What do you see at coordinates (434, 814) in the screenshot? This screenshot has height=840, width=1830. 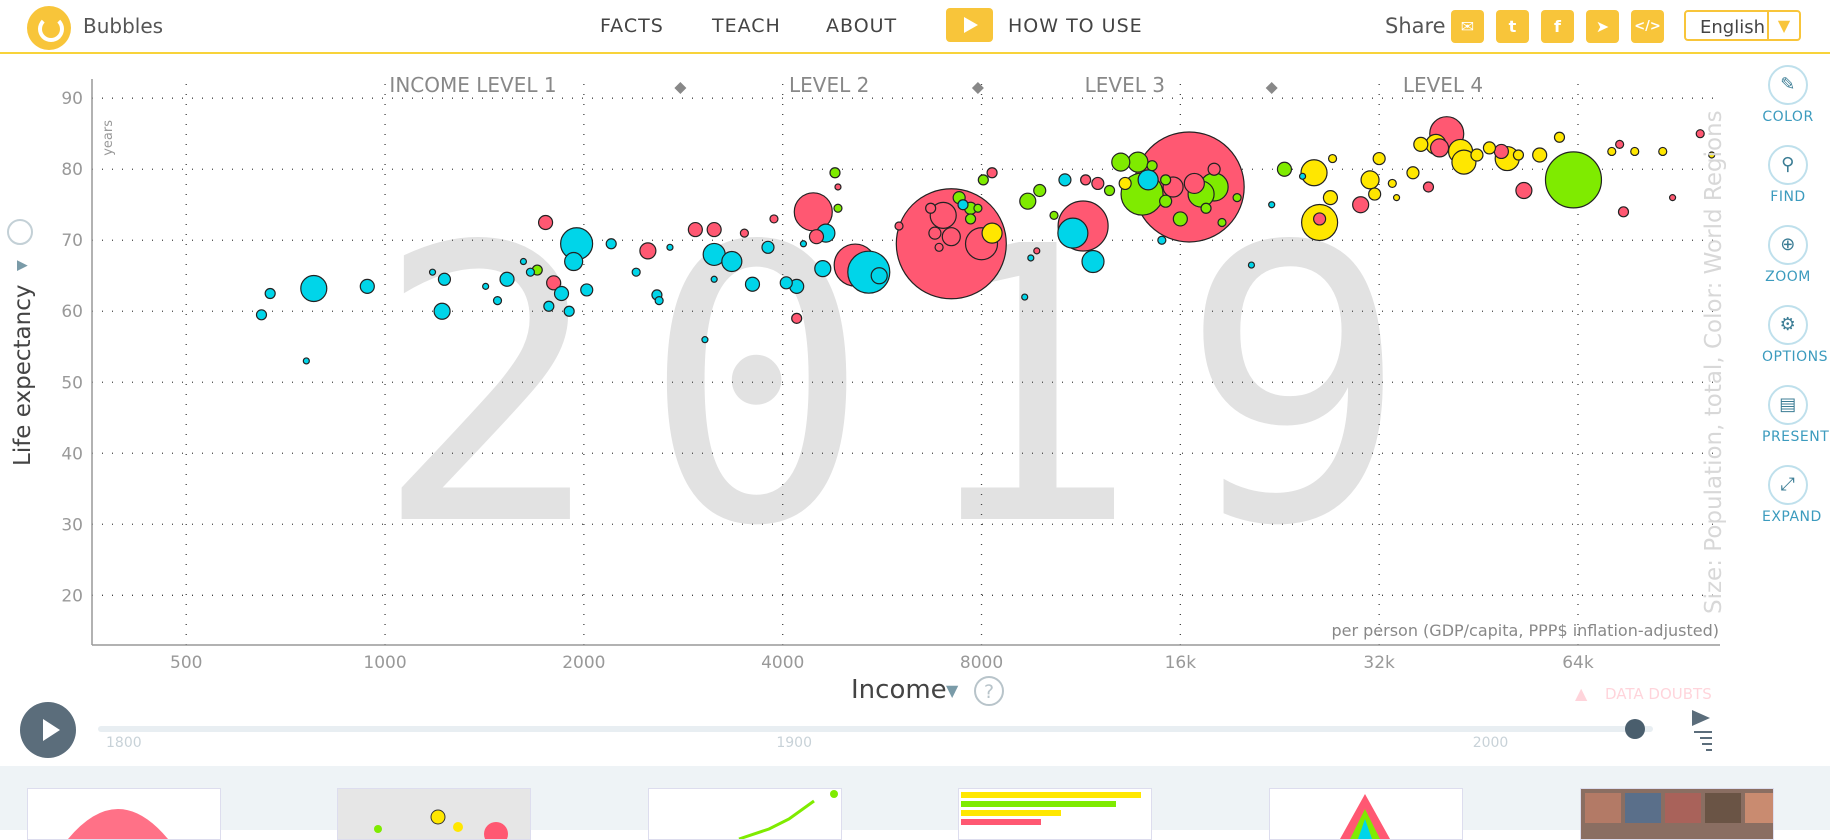 I see `thumb-map` at bounding box center [434, 814].